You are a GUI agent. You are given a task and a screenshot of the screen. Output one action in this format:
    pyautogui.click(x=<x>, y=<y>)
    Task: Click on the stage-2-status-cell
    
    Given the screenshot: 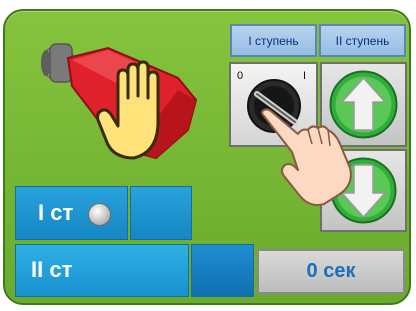 What is the action you would take?
    pyautogui.click(x=222, y=270)
    